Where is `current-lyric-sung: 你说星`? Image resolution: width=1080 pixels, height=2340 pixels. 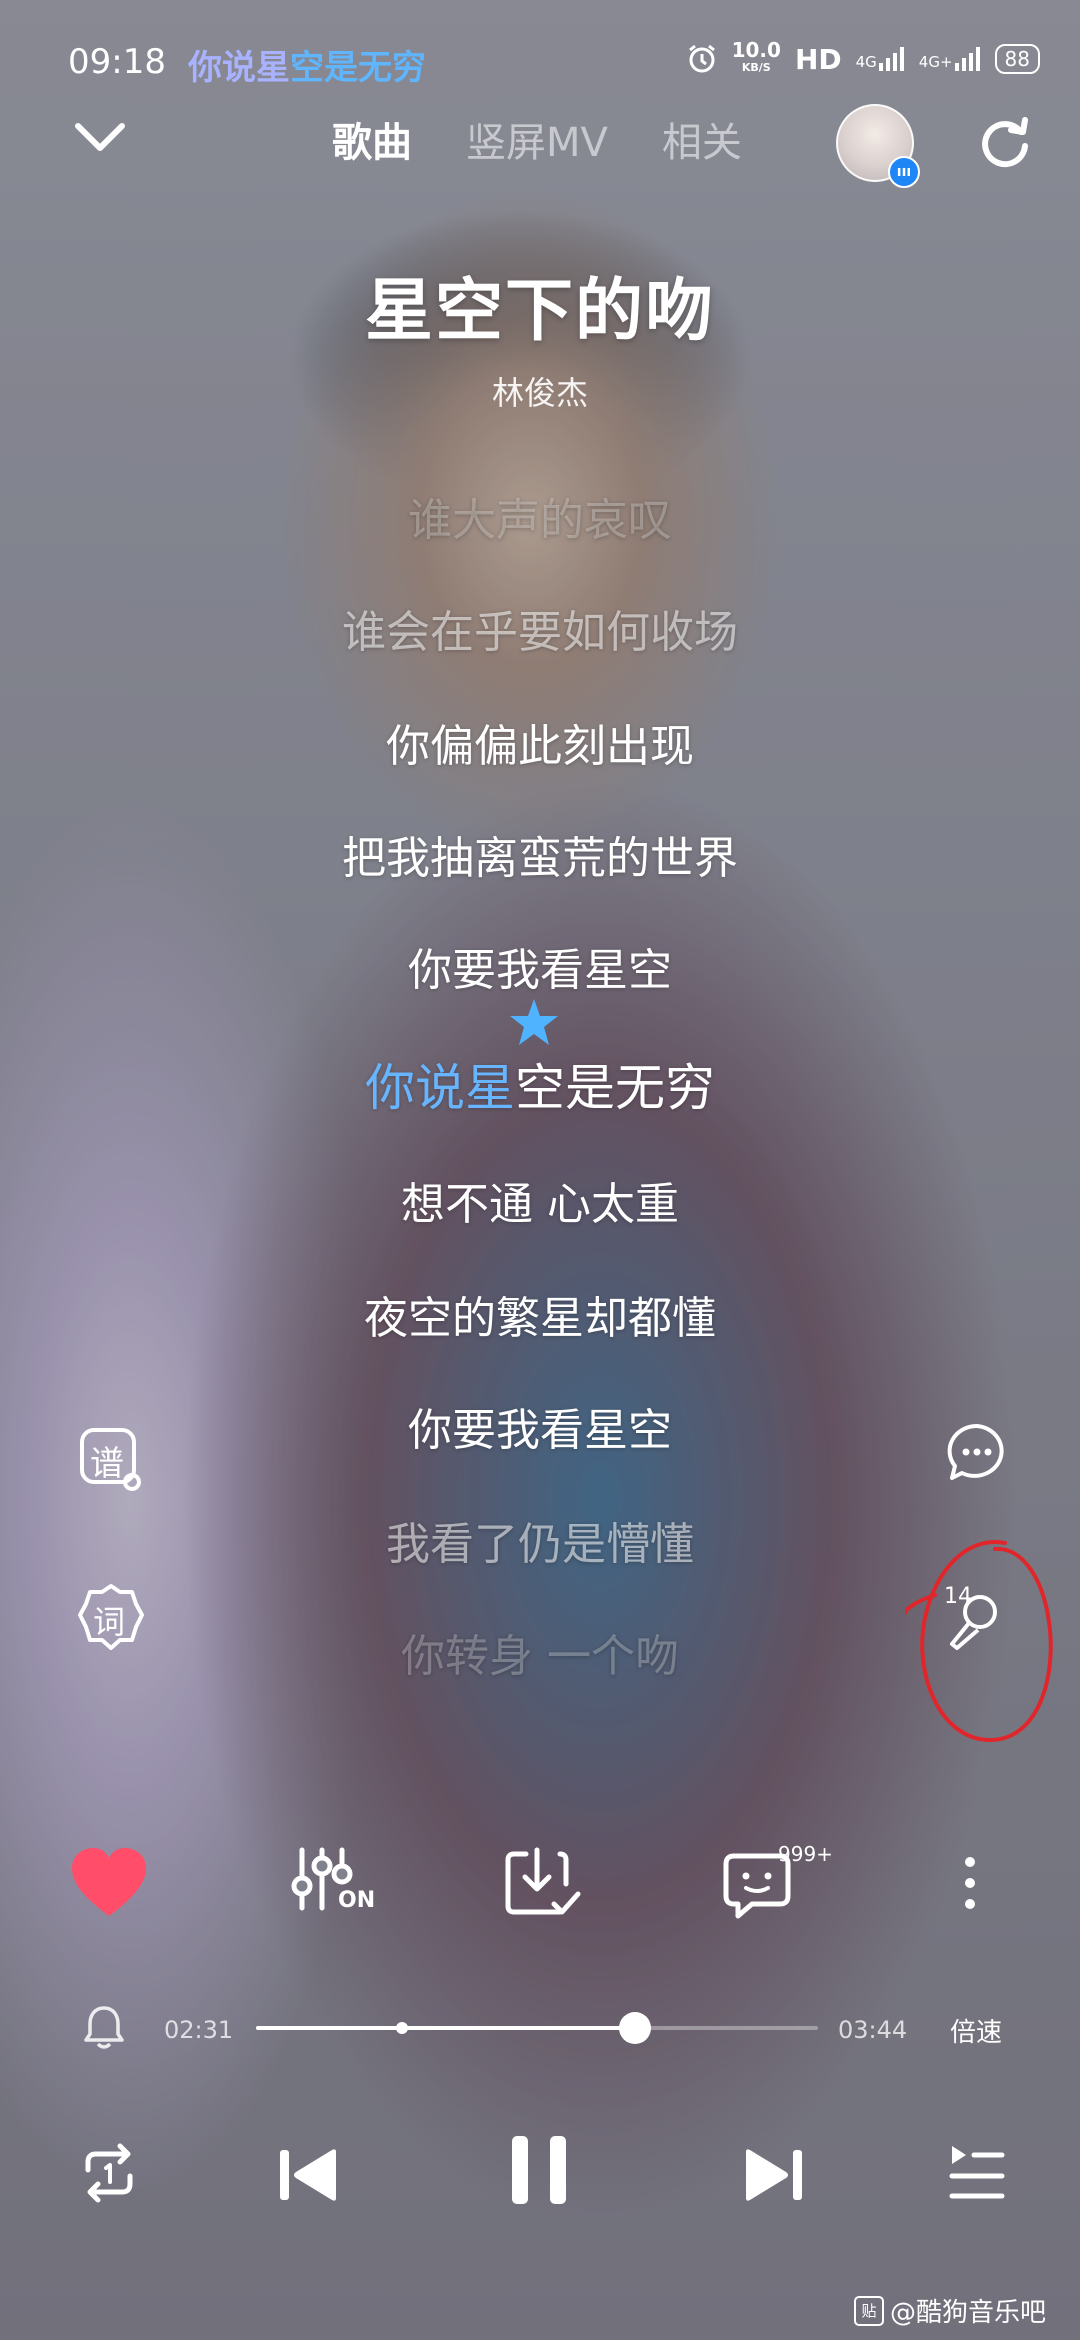 current-lyric-sung: 你说星 is located at coordinates (440, 1088).